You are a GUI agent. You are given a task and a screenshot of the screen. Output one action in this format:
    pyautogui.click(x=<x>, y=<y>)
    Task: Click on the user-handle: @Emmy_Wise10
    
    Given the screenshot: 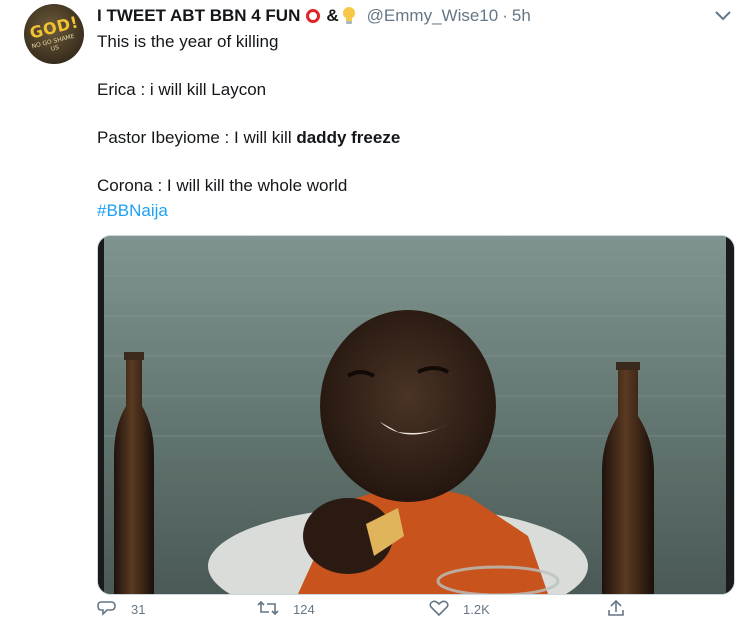 What is the action you would take?
    pyautogui.click(x=433, y=16)
    